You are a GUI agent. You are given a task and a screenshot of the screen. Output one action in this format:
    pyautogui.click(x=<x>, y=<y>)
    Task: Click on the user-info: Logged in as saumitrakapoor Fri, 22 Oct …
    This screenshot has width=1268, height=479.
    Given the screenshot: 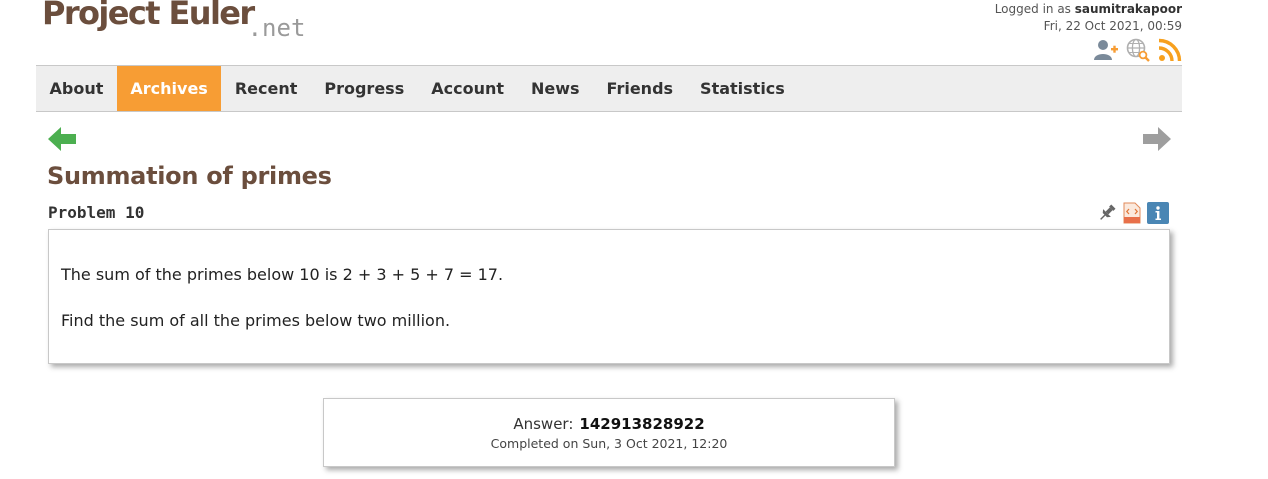 What is the action you would take?
    pyautogui.click(x=1088, y=18)
    